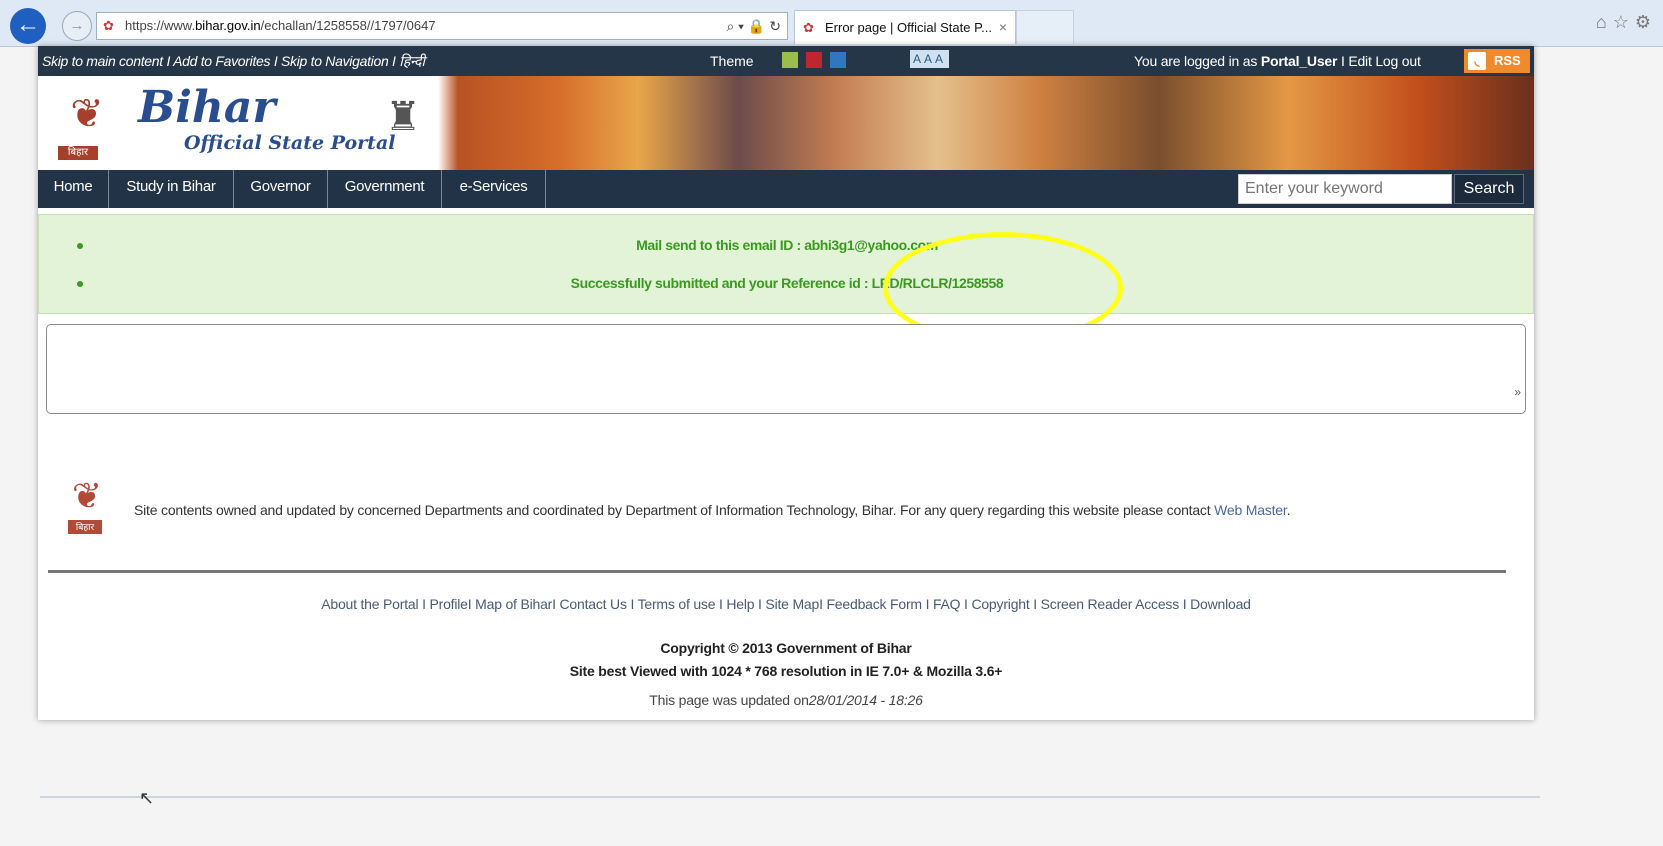 This screenshot has height=846, width=1663. What do you see at coordinates (1379, 61) in the screenshot?
I see `edit-logout-links: I Edit Log out` at bounding box center [1379, 61].